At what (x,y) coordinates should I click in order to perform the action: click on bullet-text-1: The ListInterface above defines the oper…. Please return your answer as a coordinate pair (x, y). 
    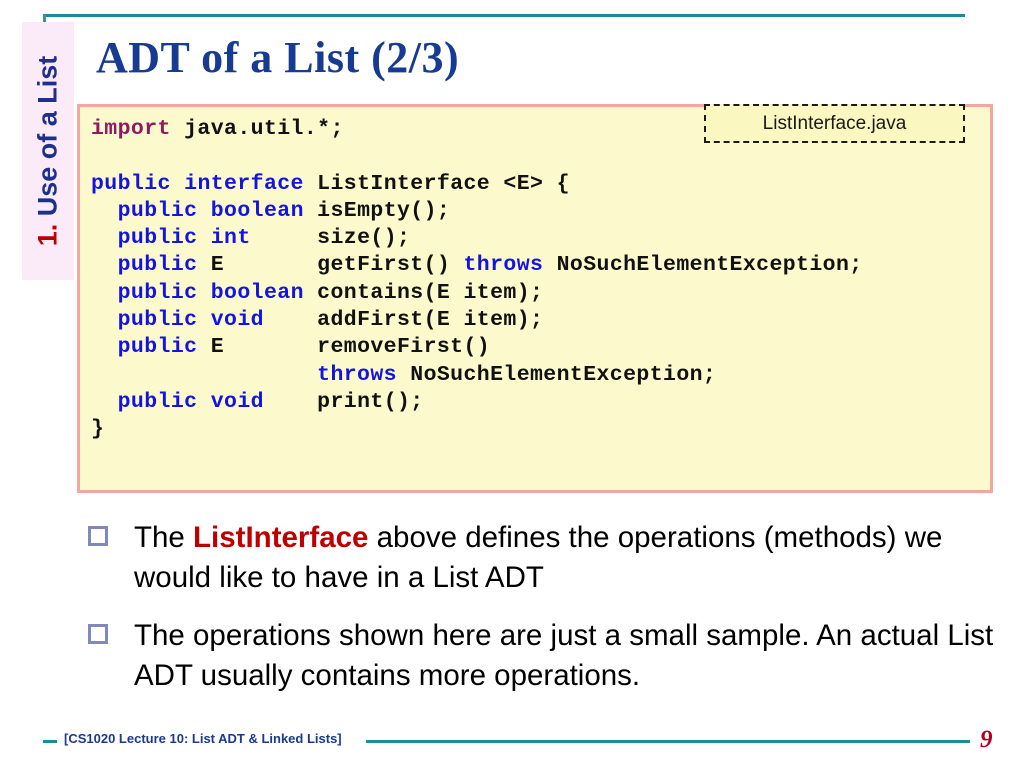
    Looking at the image, I should click on (538, 557).